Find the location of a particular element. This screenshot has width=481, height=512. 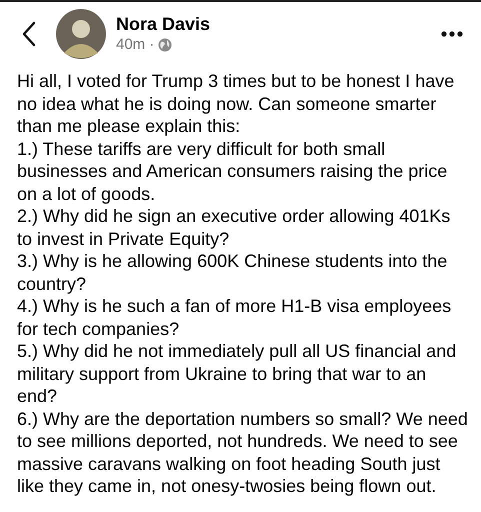

globe-icon is located at coordinates (165, 45).